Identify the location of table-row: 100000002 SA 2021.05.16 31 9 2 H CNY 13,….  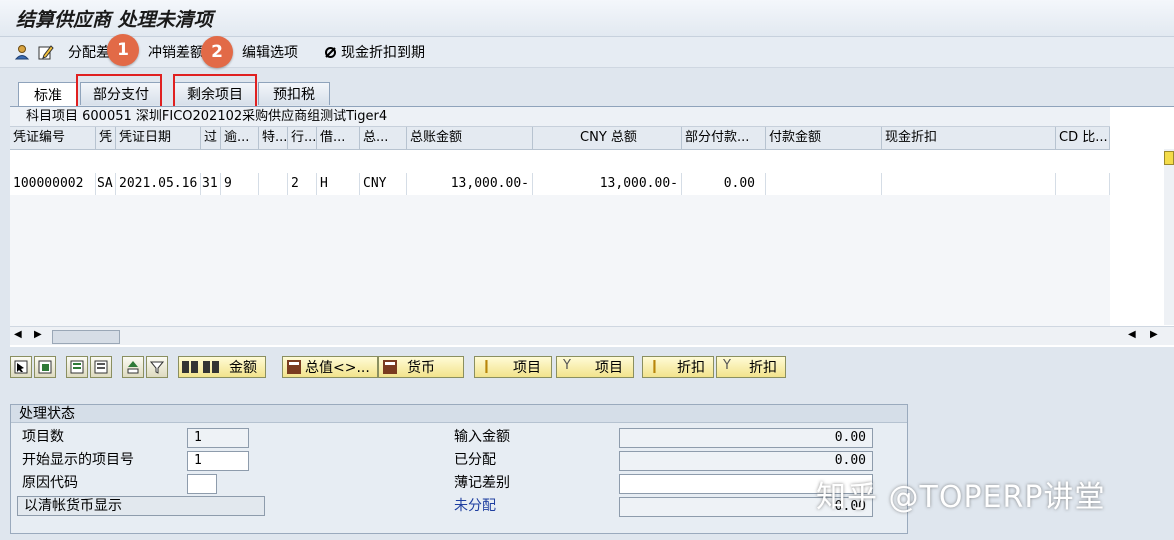
(560, 184).